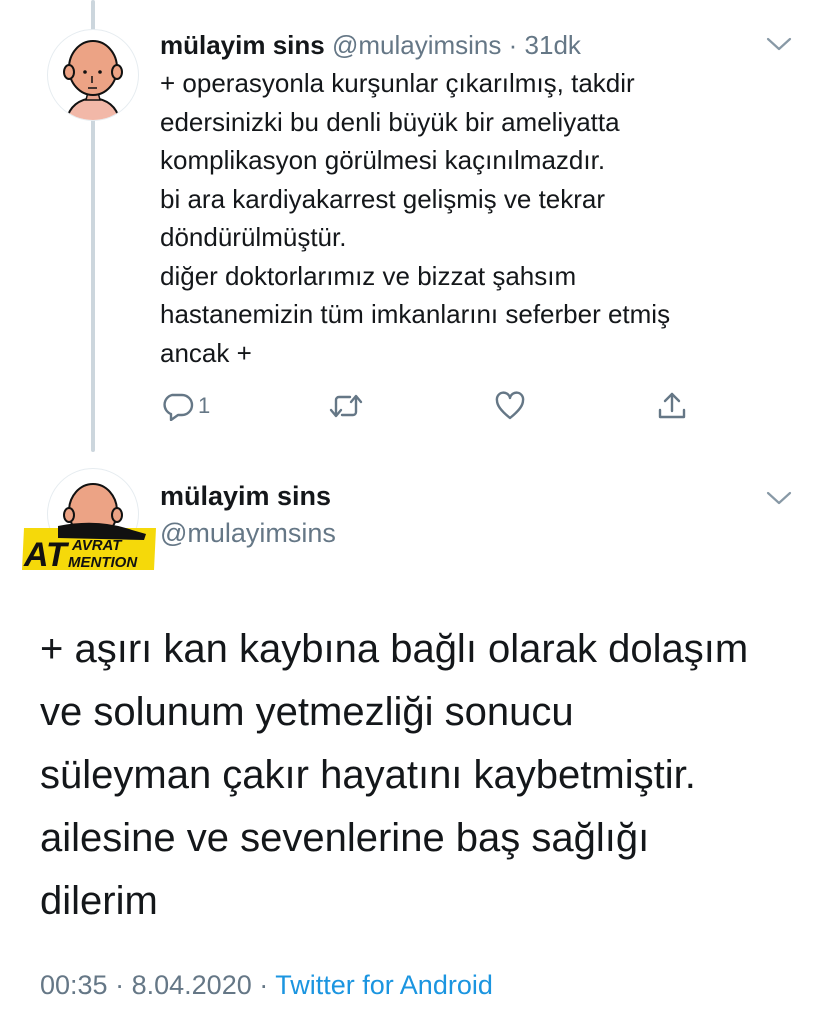 The width and height of the screenshot is (828, 1029). I want to click on avatar, so click(93, 75).